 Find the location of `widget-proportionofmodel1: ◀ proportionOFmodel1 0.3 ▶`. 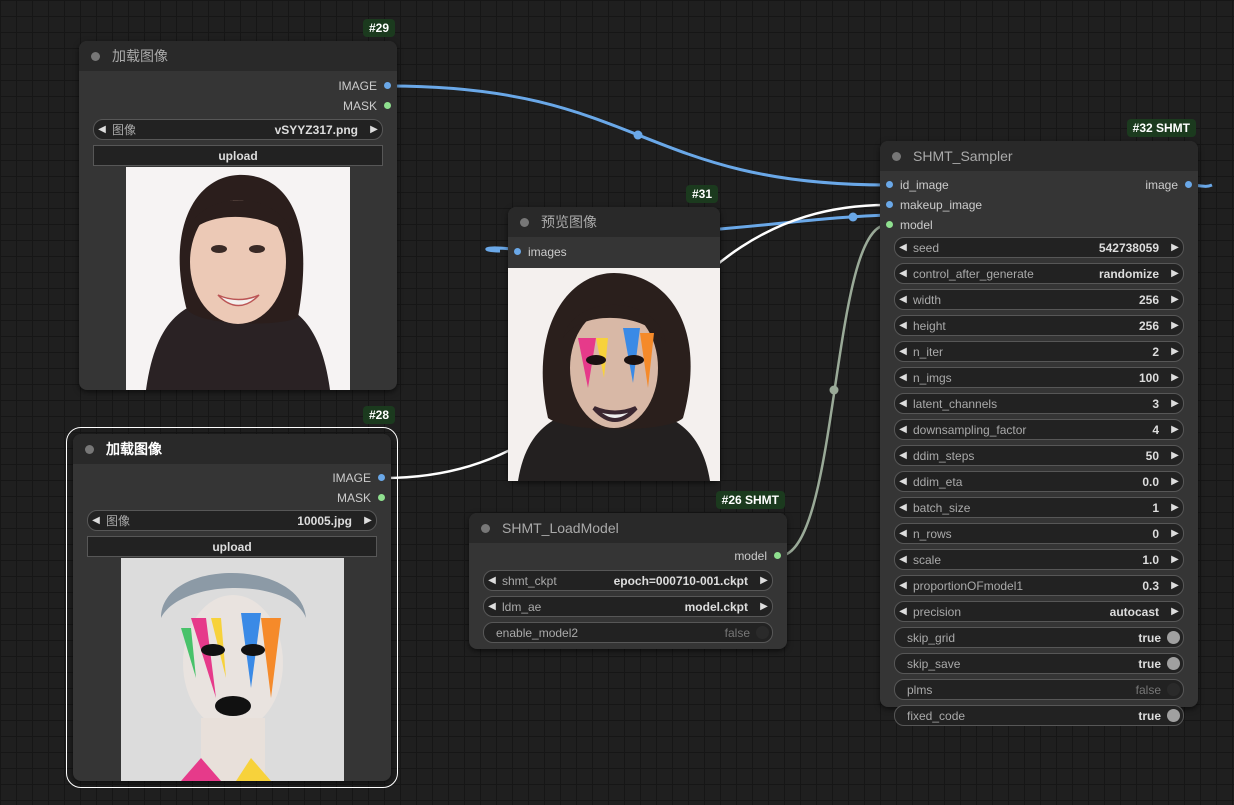

widget-proportionofmodel1: ◀ proportionOFmodel1 0.3 ▶ is located at coordinates (1039, 585).